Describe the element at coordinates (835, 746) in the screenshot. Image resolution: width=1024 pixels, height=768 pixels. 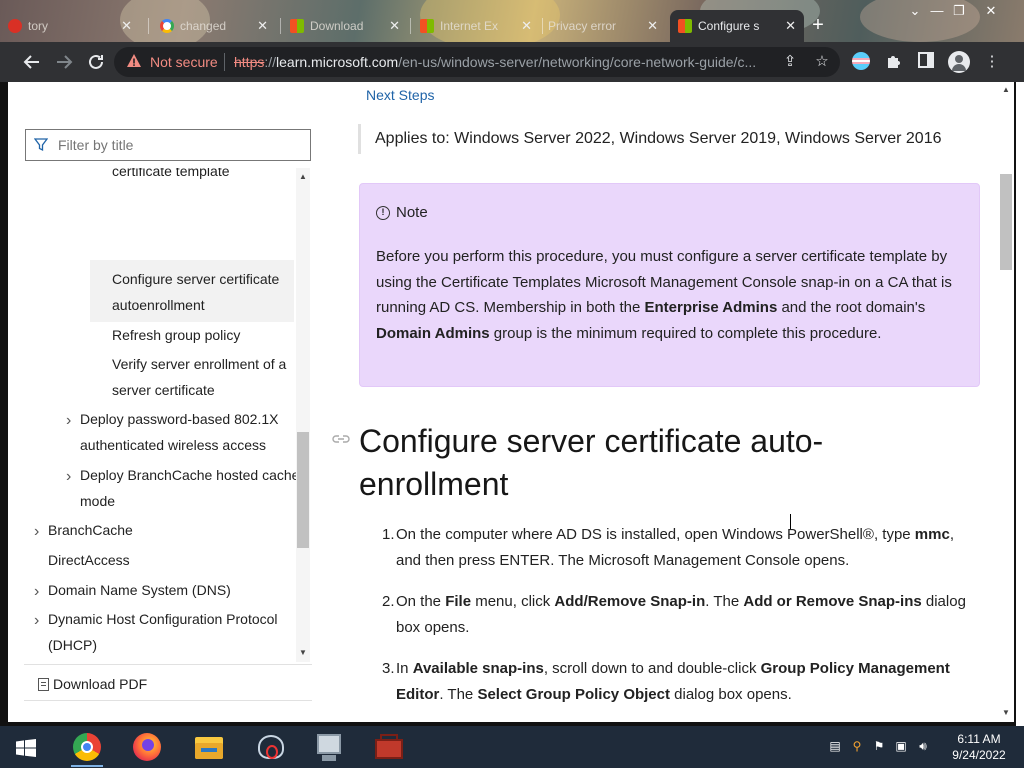
I see `device-icon: ▤` at that location.